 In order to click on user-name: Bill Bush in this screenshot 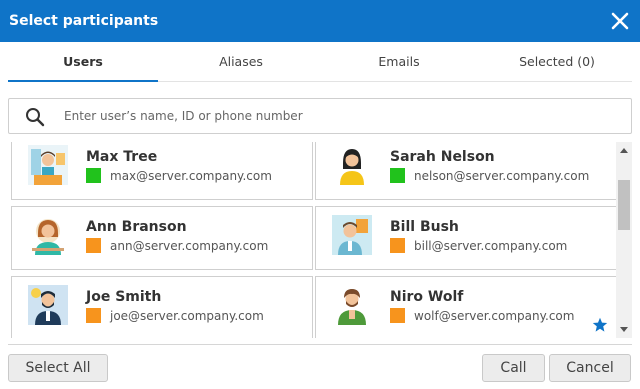, I will do `click(424, 227)`.